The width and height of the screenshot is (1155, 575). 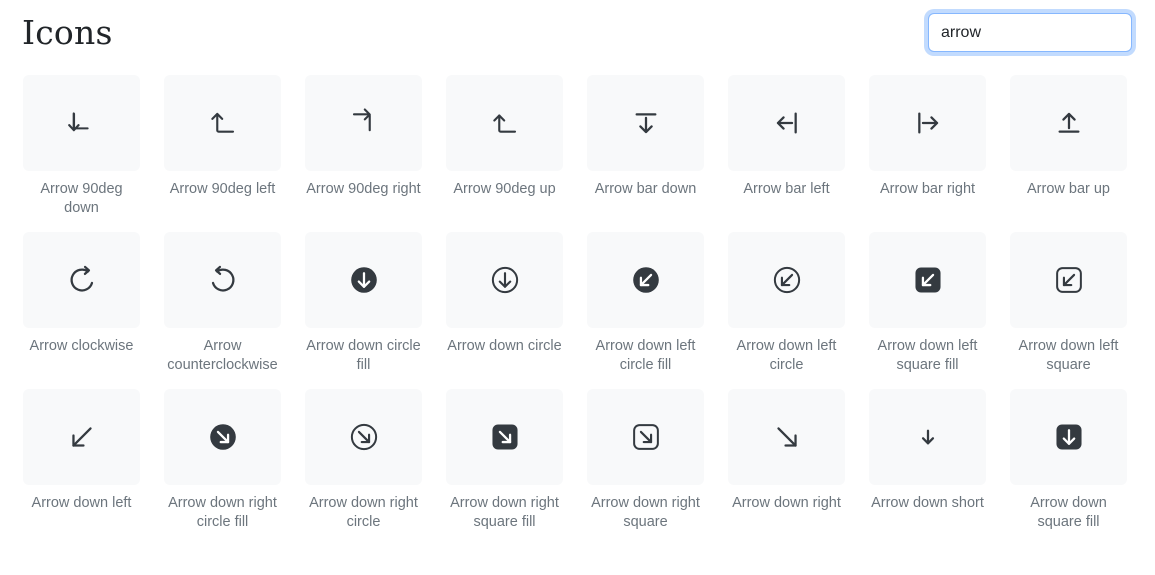 I want to click on arrow-down-short-icon, so click(x=927, y=437).